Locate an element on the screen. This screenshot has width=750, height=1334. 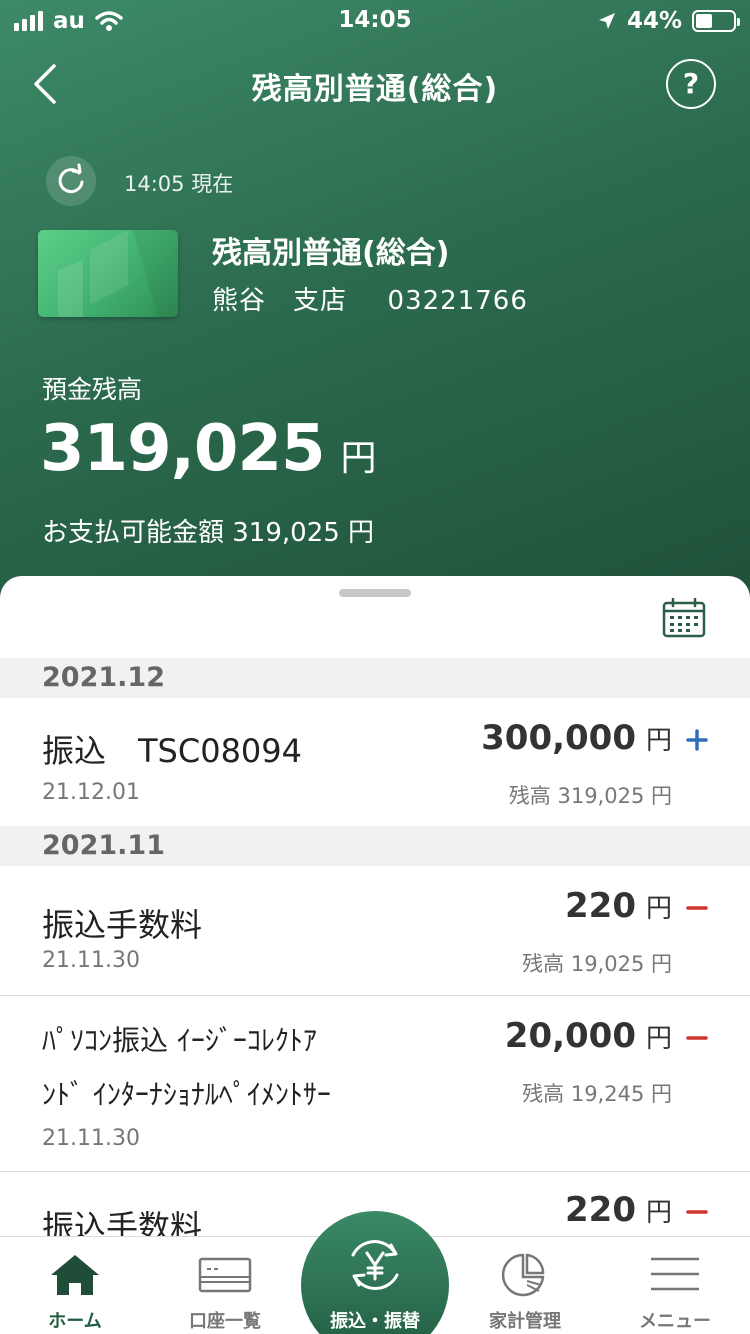
help-button: ? is located at coordinates (691, 84).